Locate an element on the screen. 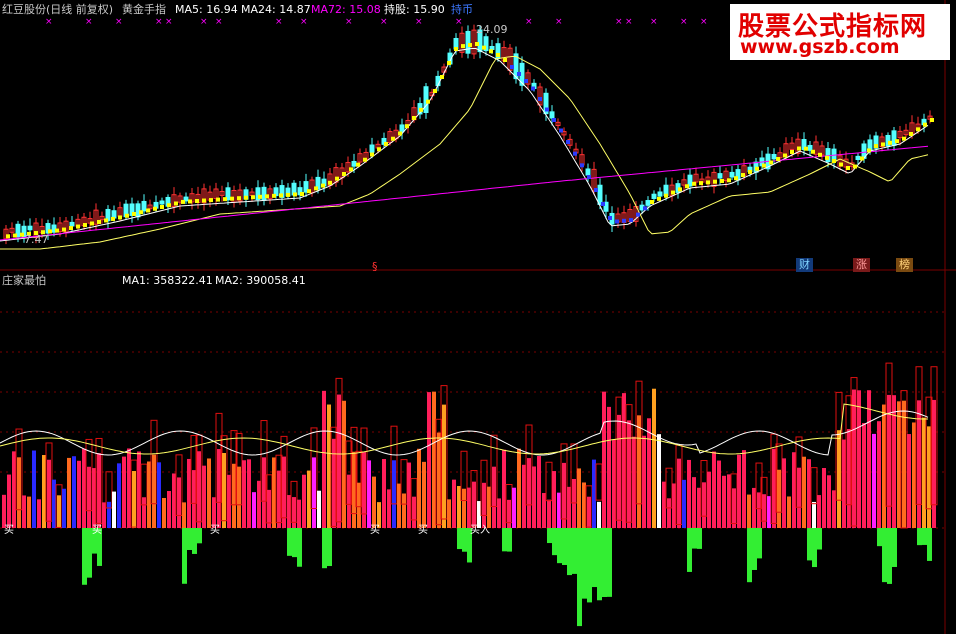 The image size is (956, 634). top-signal-mark: × is located at coordinates (459, 22).